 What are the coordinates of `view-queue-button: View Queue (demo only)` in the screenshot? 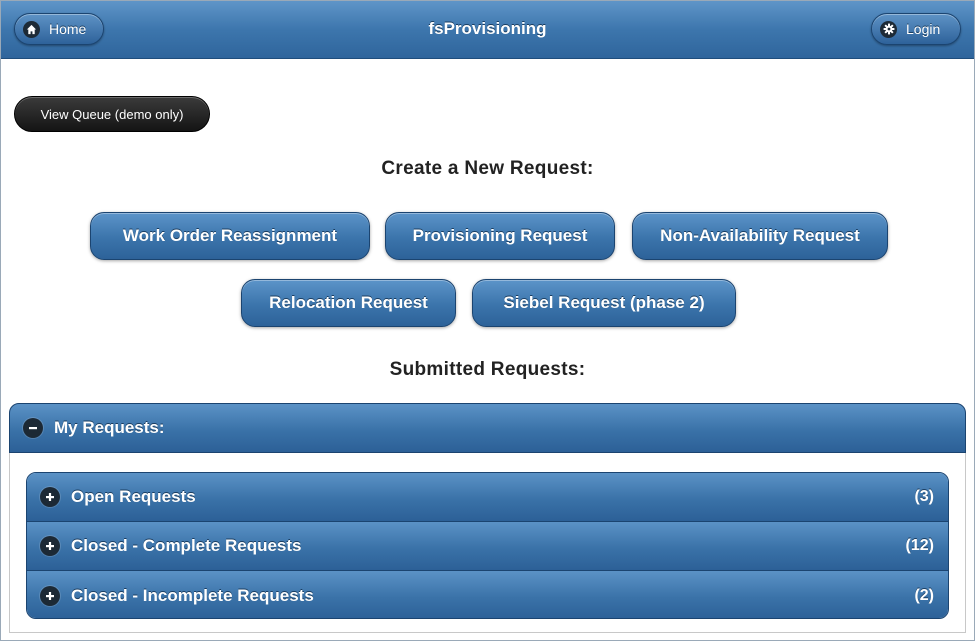 It's located at (112, 114).